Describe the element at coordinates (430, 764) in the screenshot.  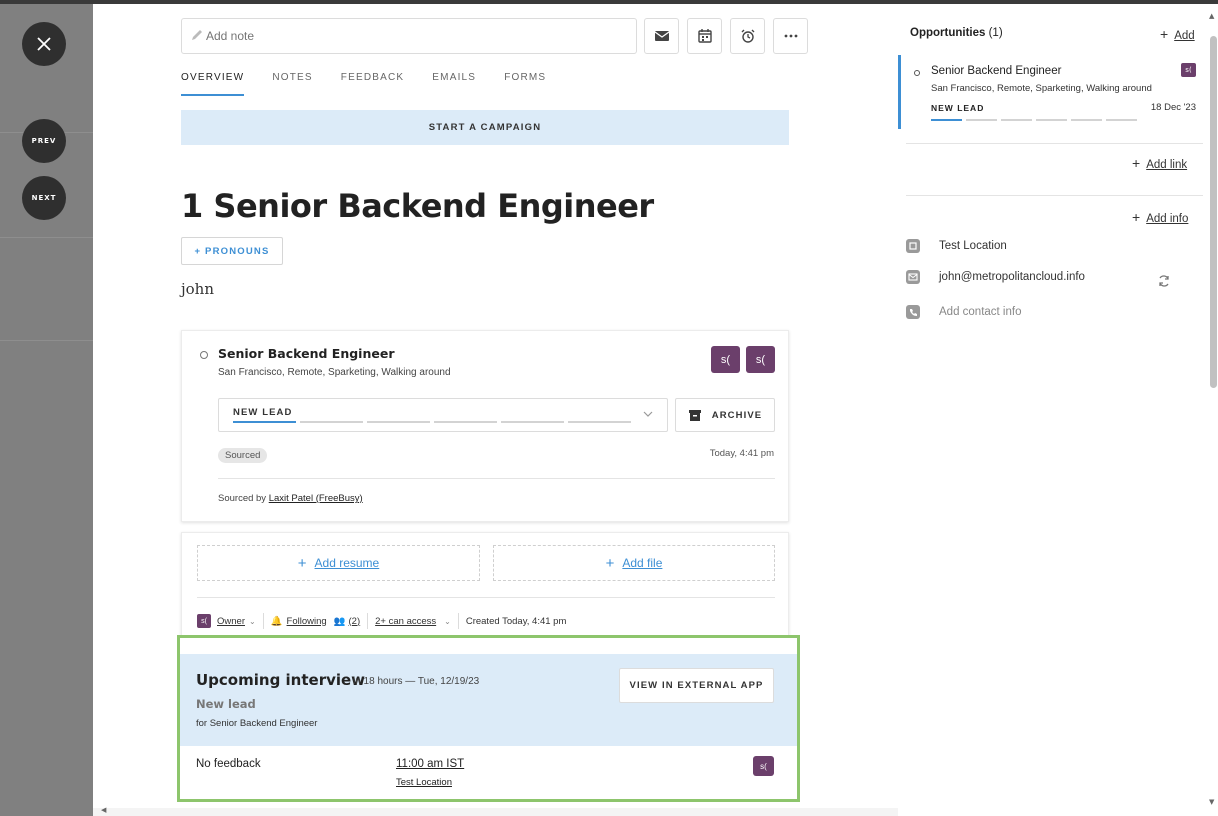
I see `interview-time-link: 11:00 am IST` at that location.